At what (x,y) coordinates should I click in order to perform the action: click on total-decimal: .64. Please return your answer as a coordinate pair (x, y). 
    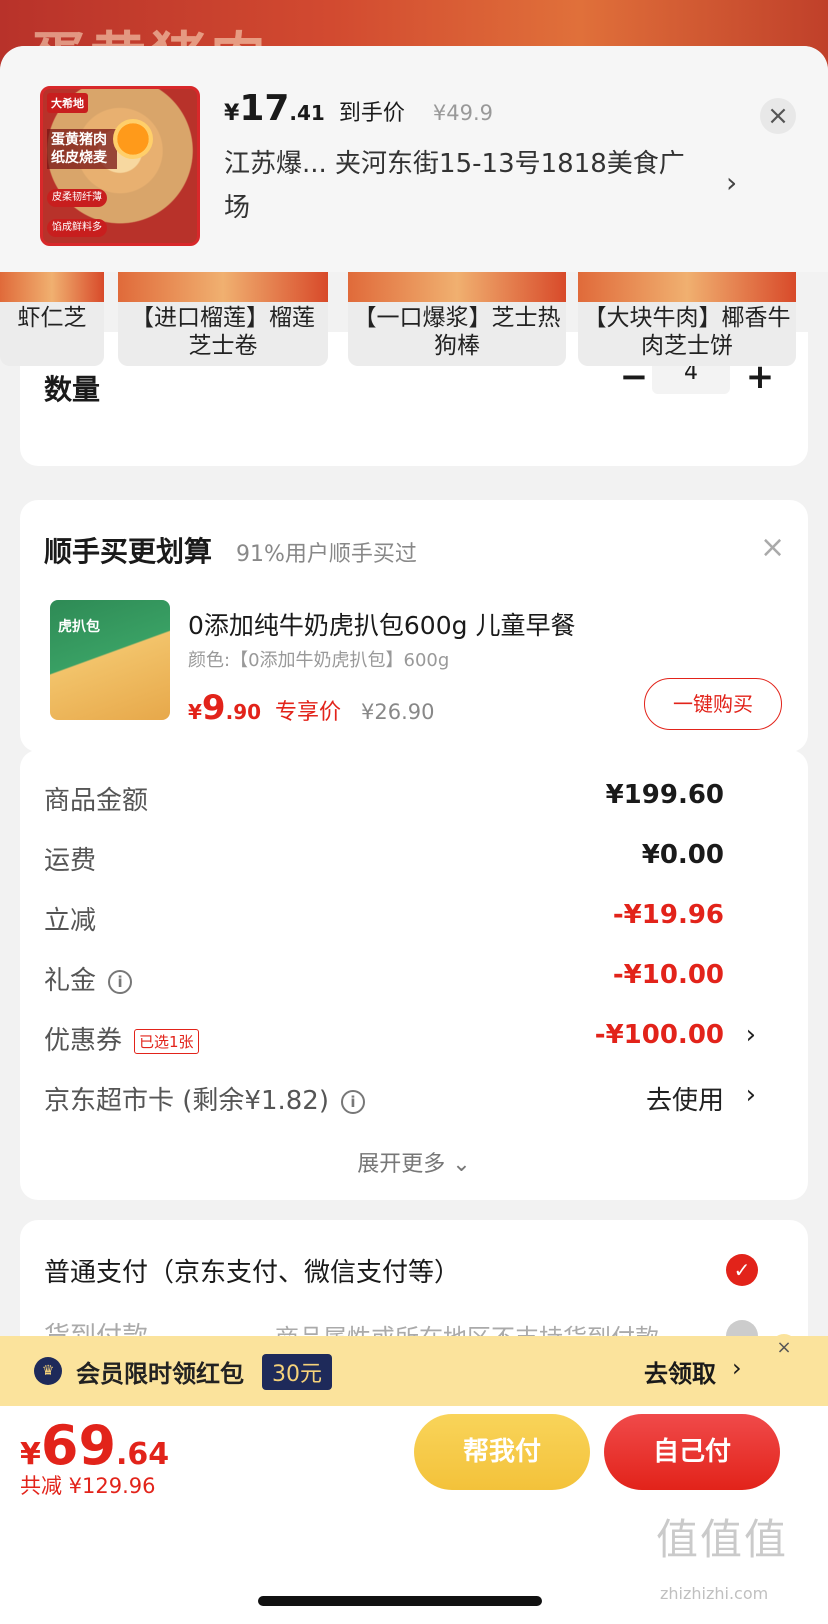
    Looking at the image, I should click on (143, 1454).